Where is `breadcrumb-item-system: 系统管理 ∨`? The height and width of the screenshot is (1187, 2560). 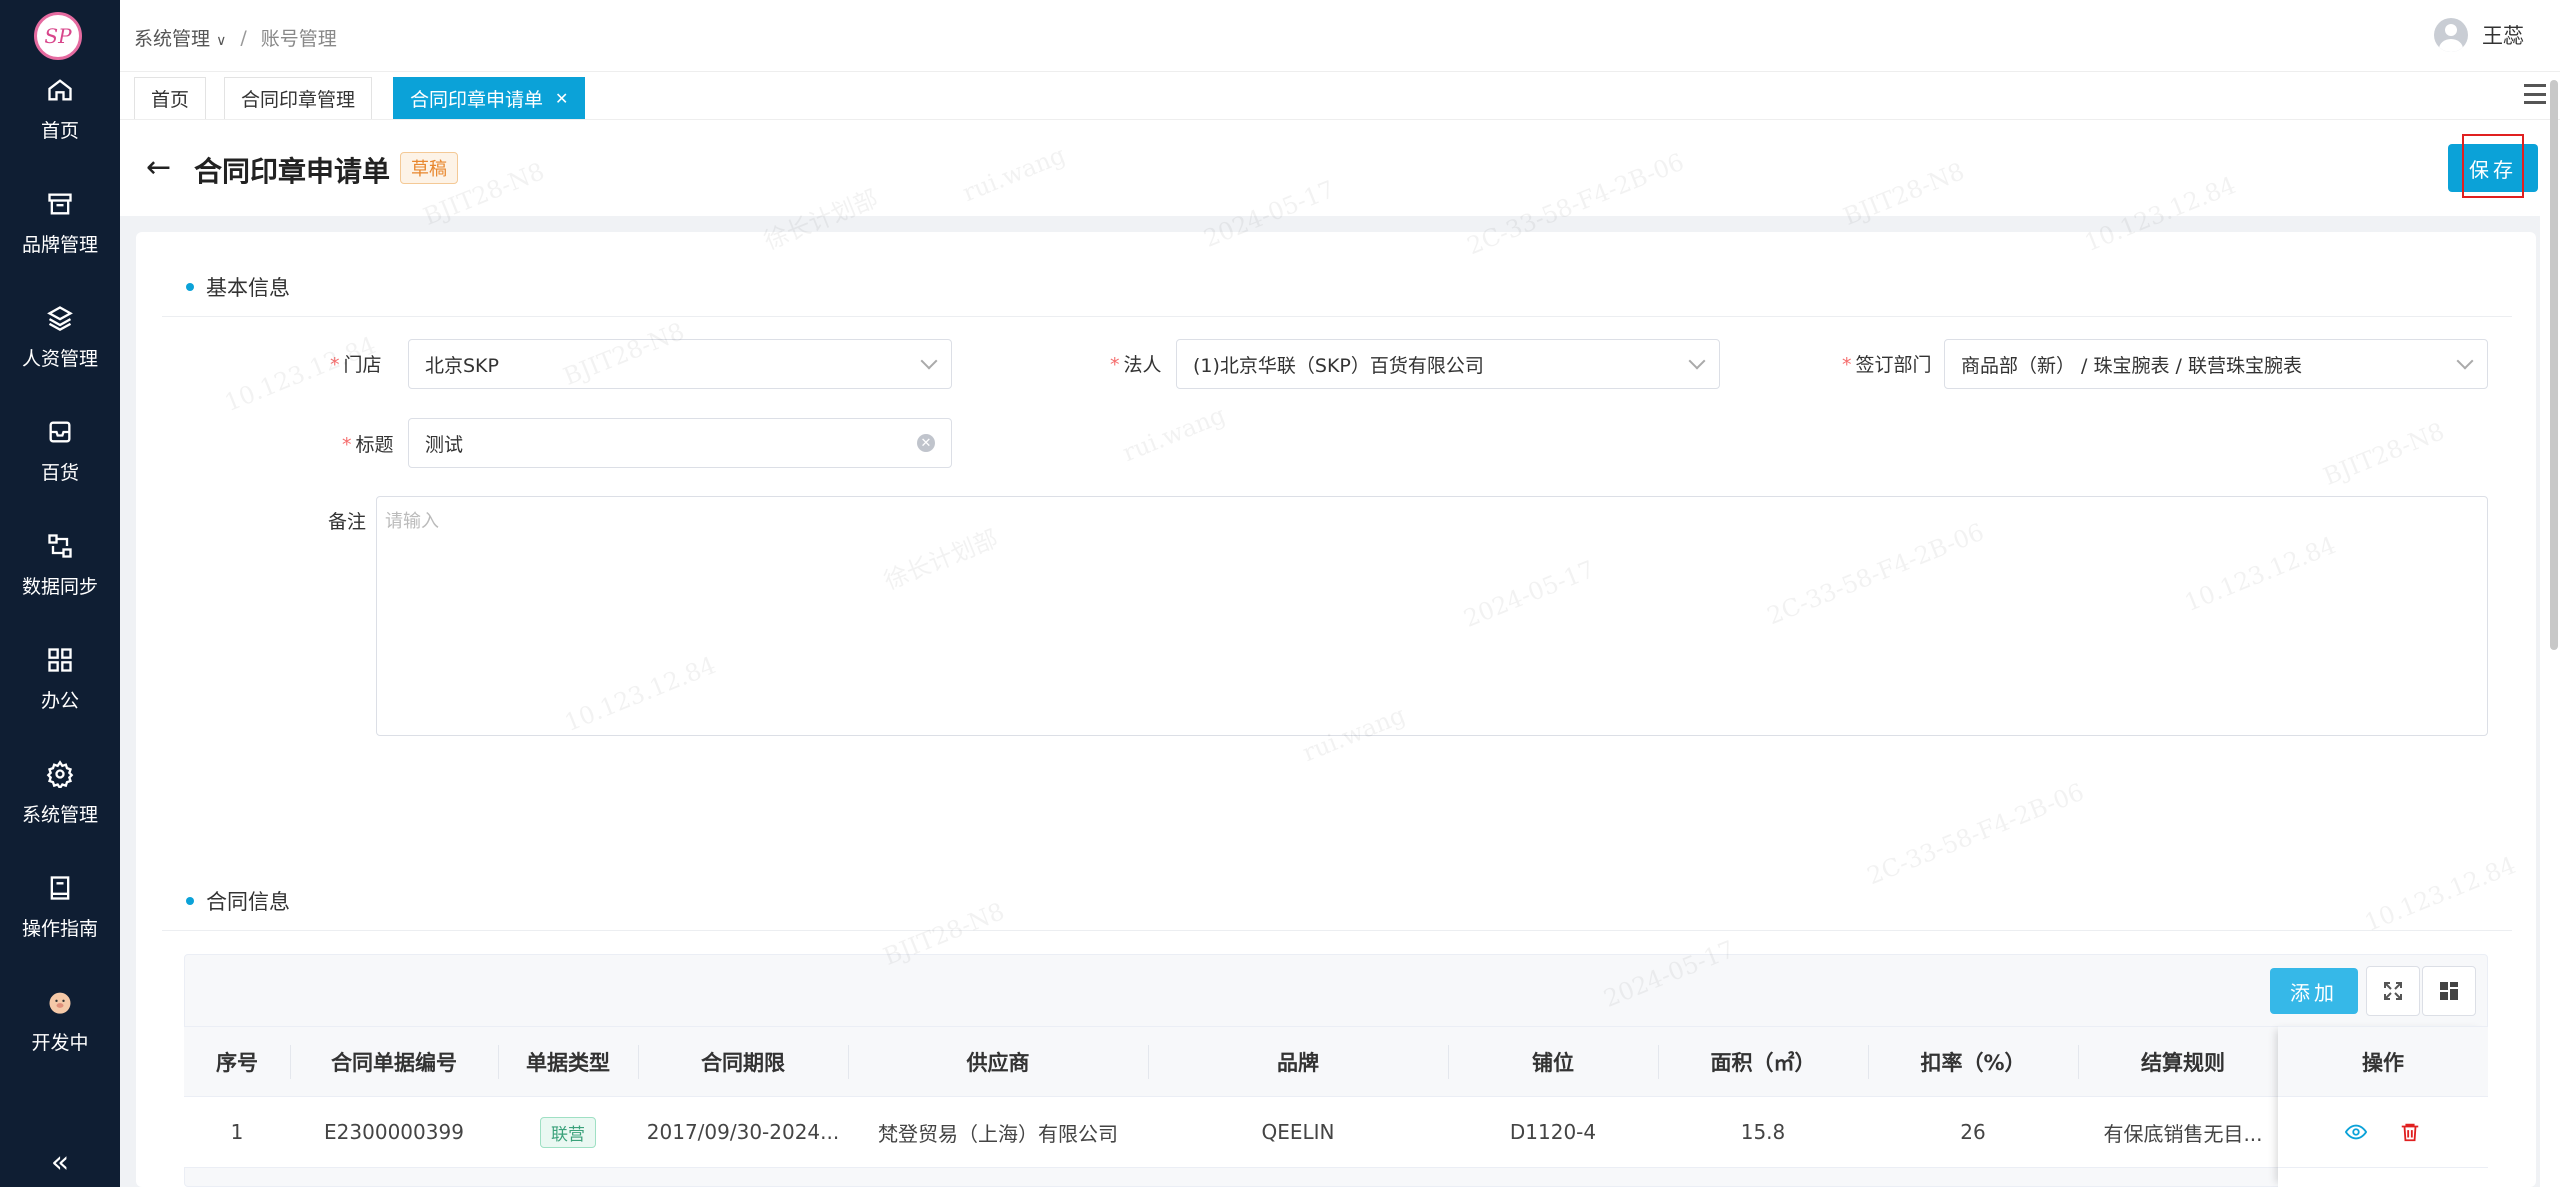 breadcrumb-item-system: 系统管理 ∨ is located at coordinates (180, 37).